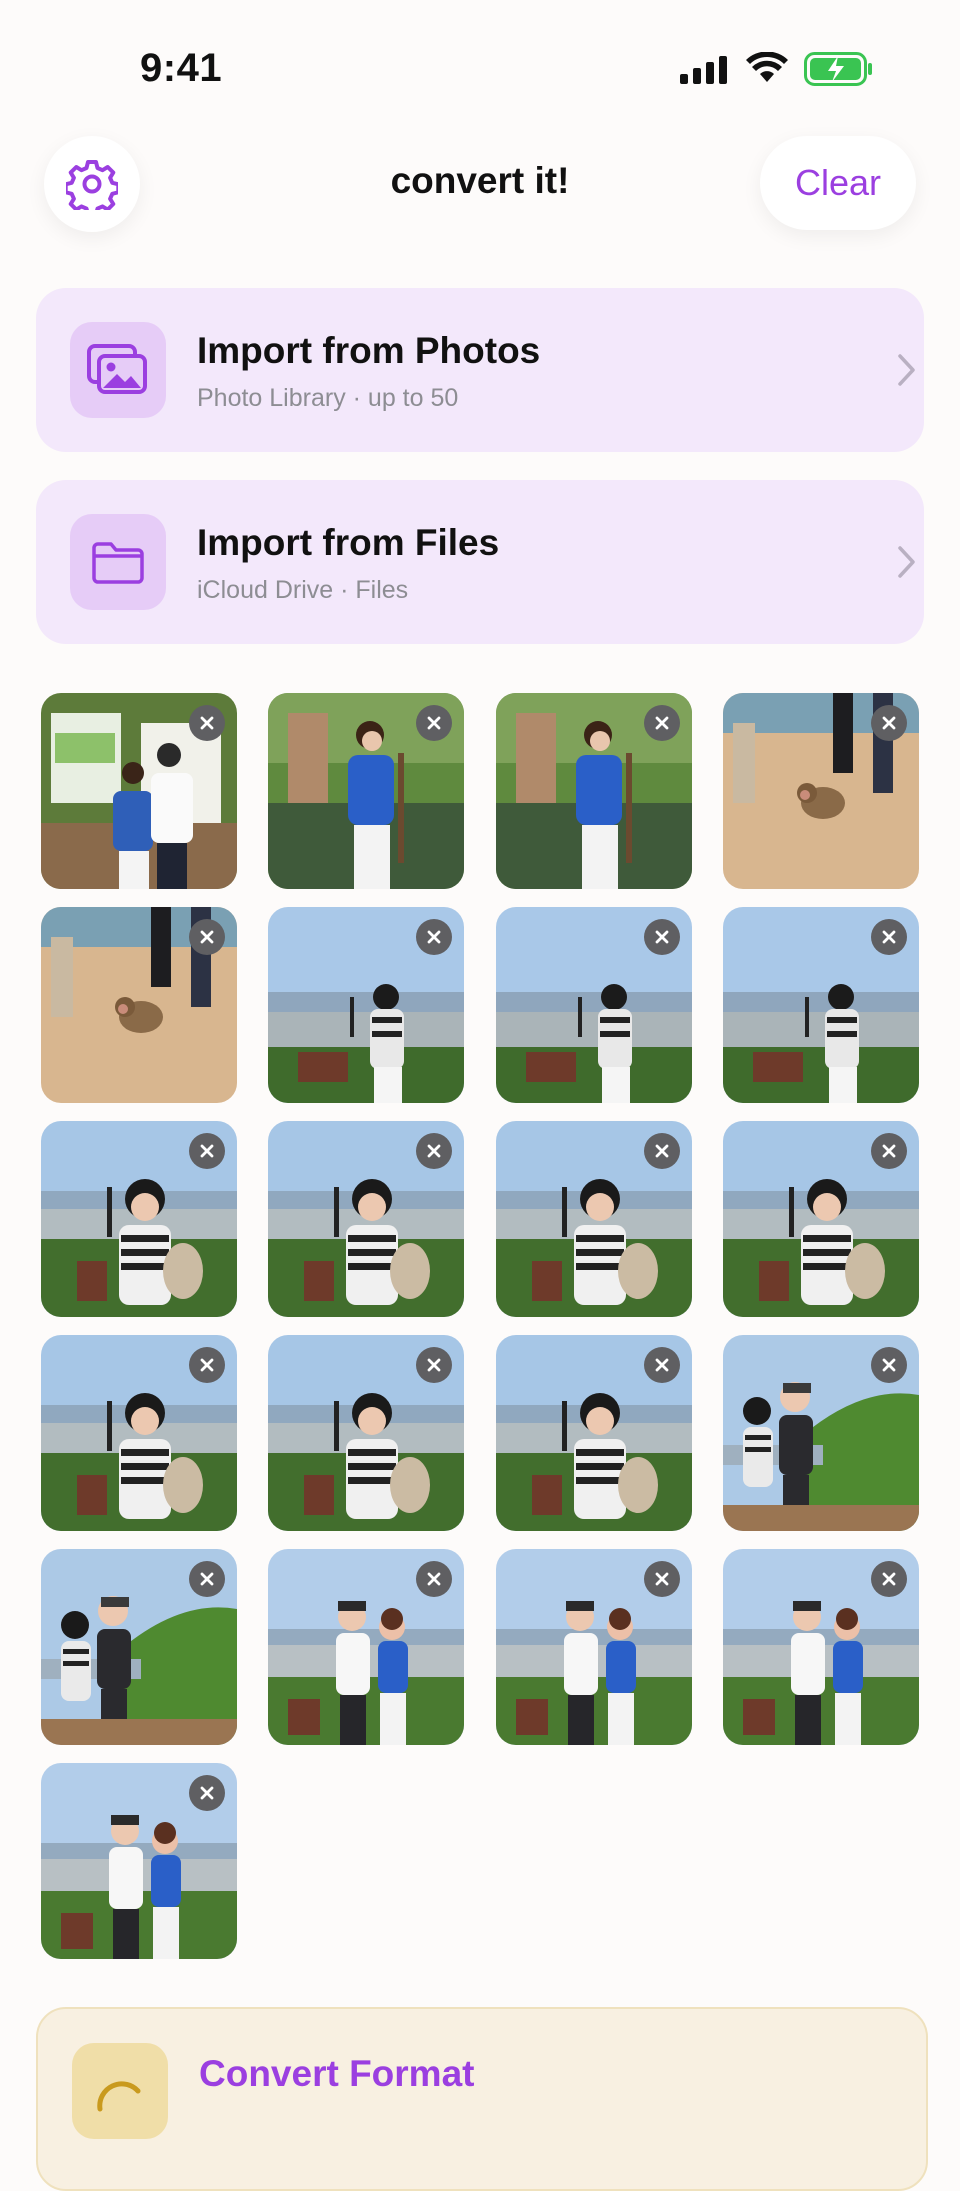 This screenshot has height=2191, width=960. Describe the element at coordinates (303, 590) in the screenshot. I see `import-files-subtitle: iCloud Drive · Files` at that location.